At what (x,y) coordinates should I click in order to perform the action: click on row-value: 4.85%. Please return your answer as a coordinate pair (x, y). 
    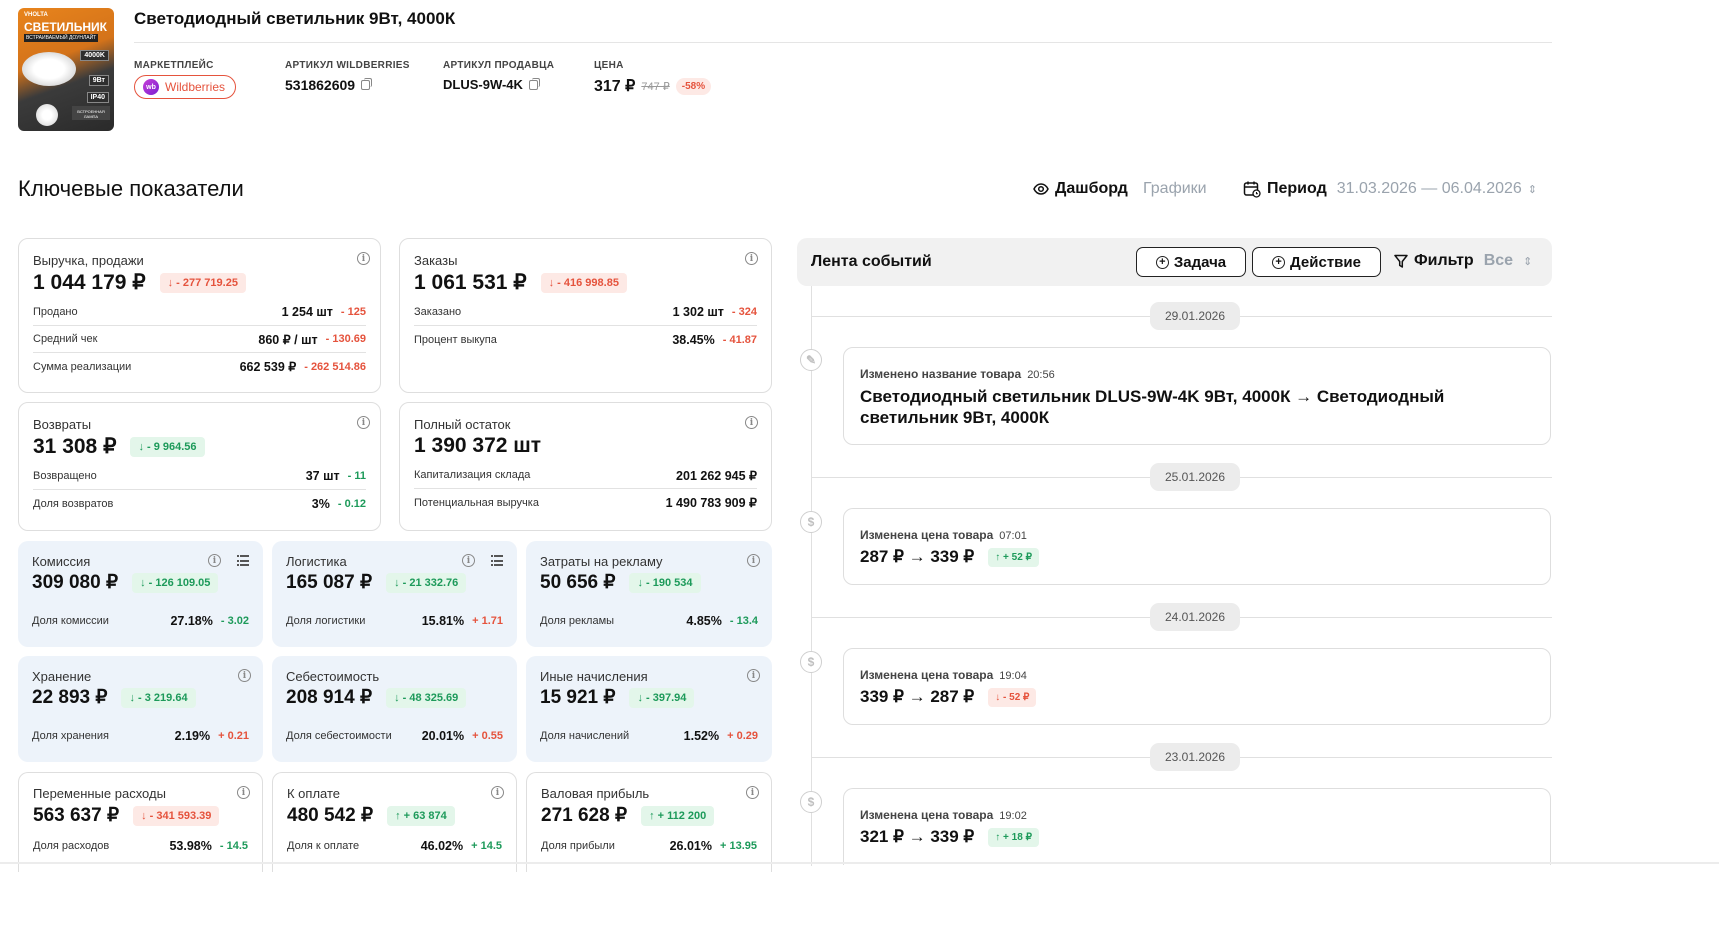
    Looking at the image, I should click on (704, 620).